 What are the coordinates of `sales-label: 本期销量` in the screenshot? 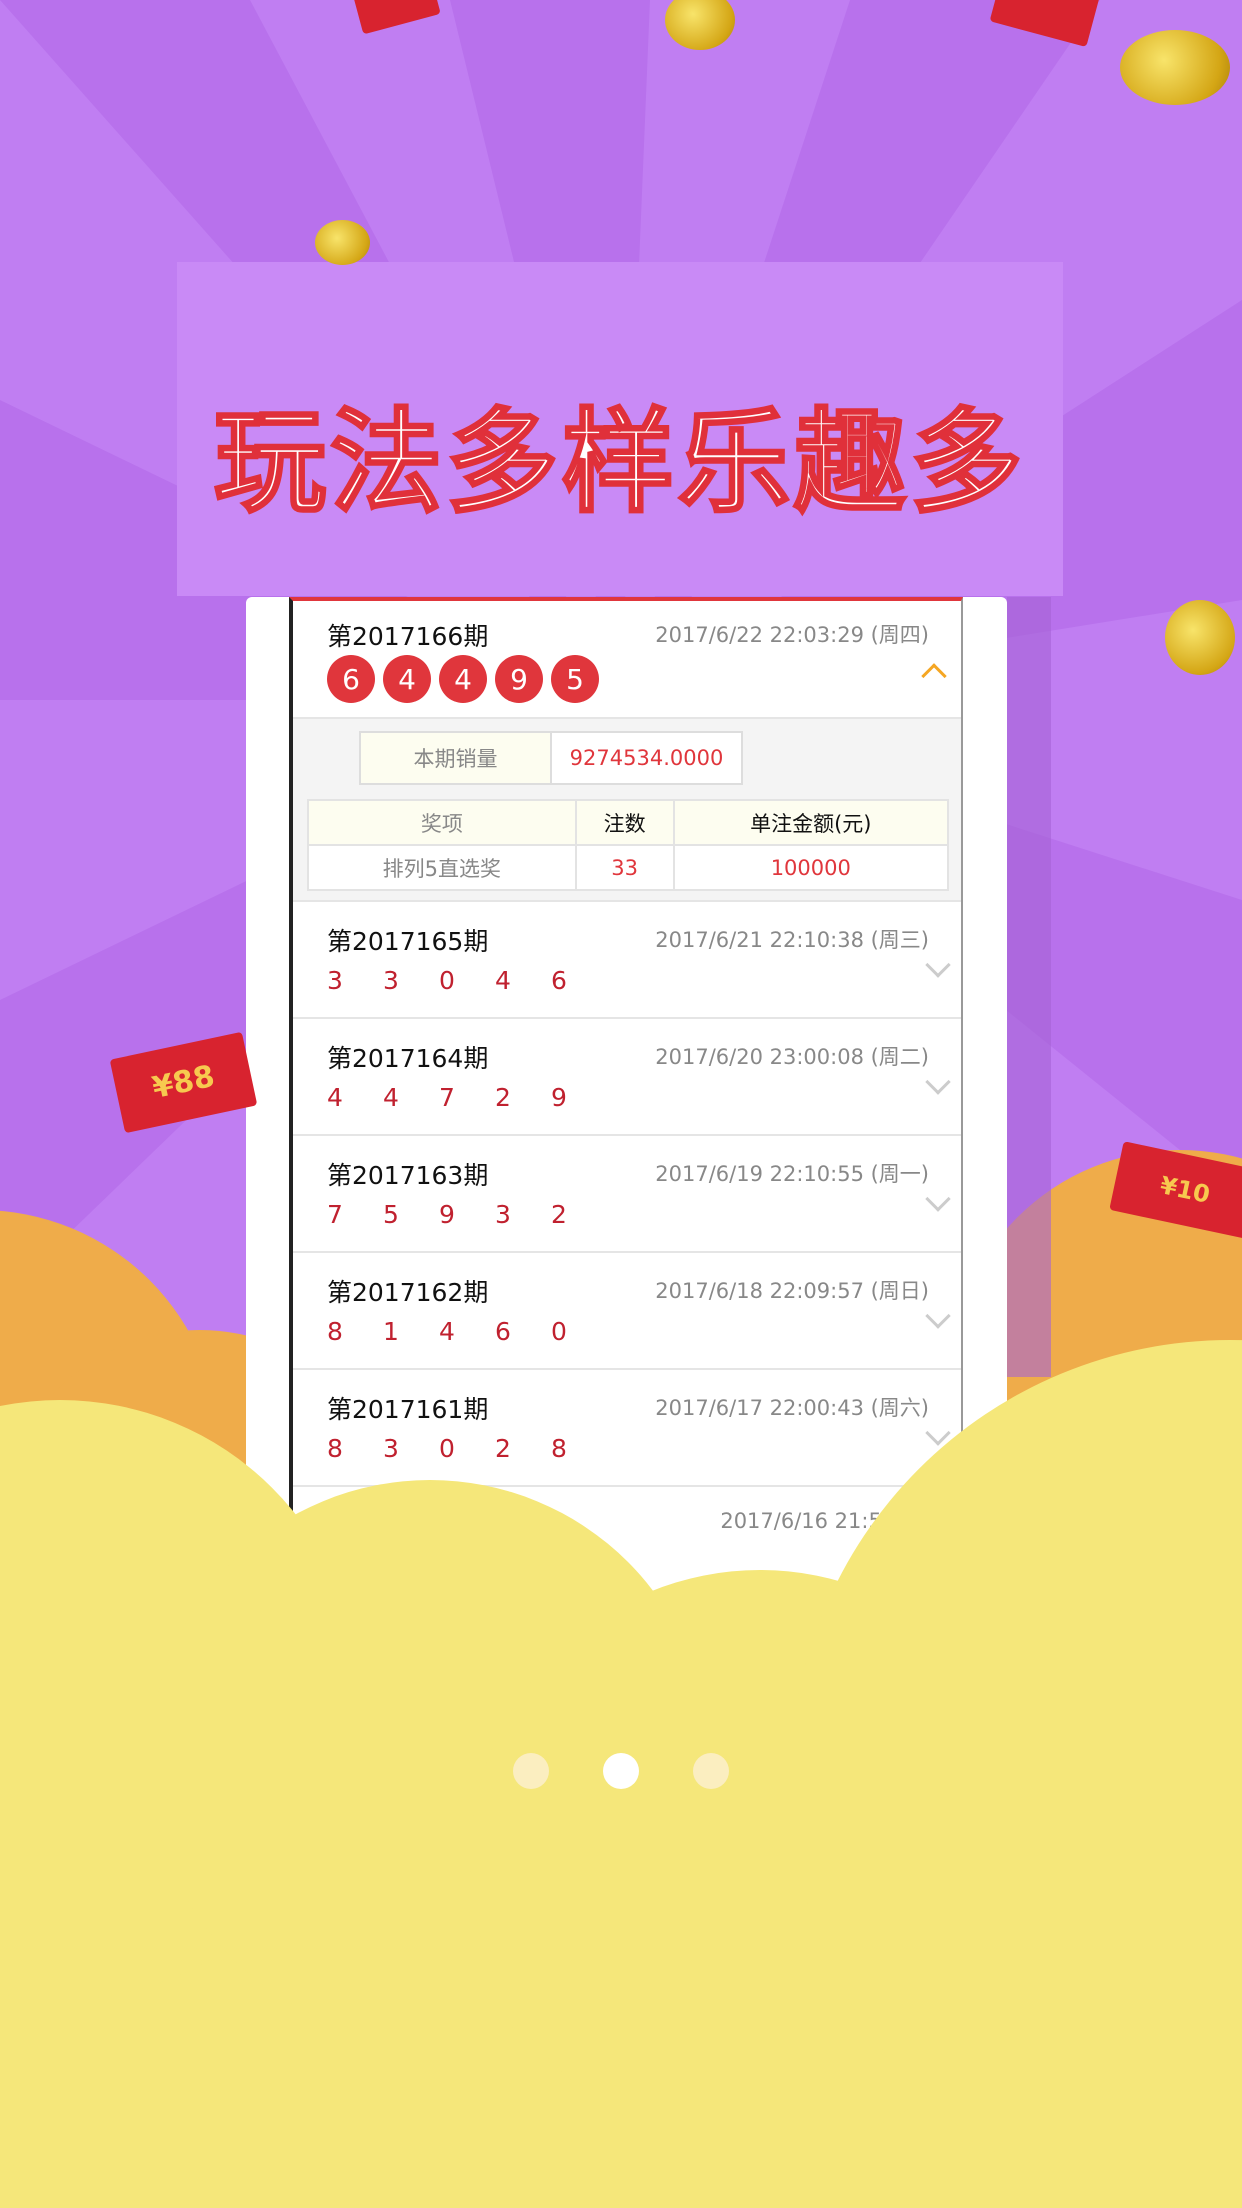 It's located at (456, 758).